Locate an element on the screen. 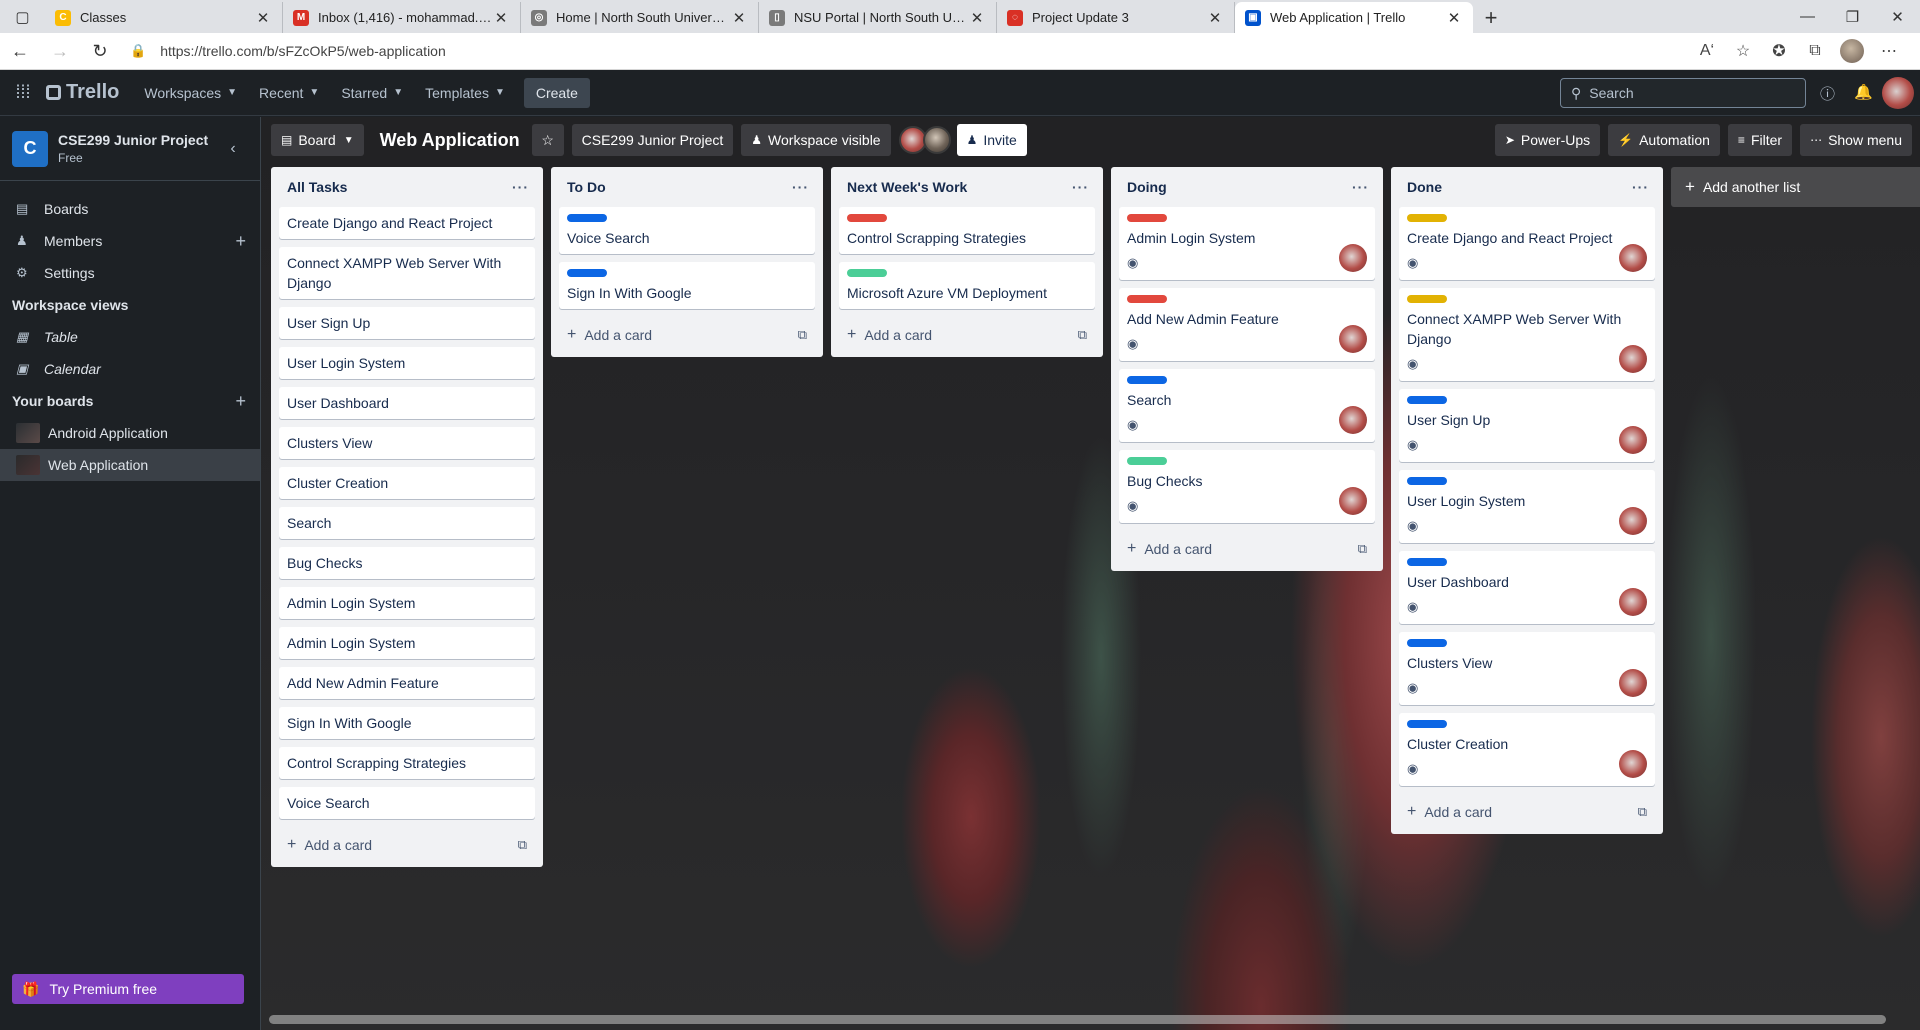  card: Search ◉ is located at coordinates (1247, 405).